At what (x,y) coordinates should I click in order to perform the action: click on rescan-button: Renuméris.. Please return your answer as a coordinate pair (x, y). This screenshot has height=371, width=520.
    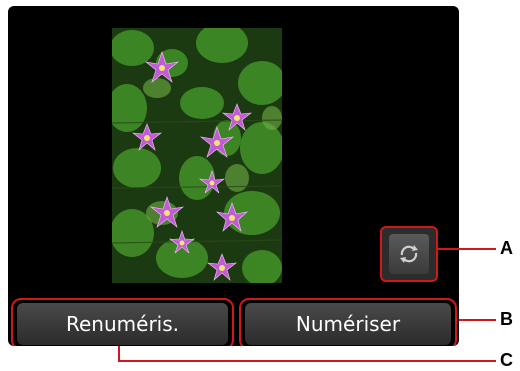
    Looking at the image, I should click on (122, 322).